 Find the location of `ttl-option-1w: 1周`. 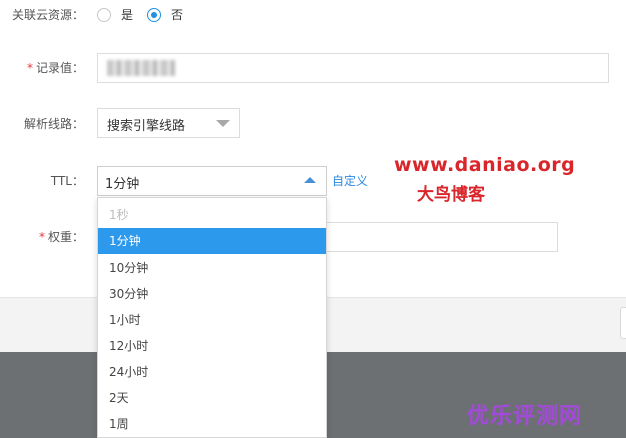

ttl-option-1w: 1周 is located at coordinates (212, 424).